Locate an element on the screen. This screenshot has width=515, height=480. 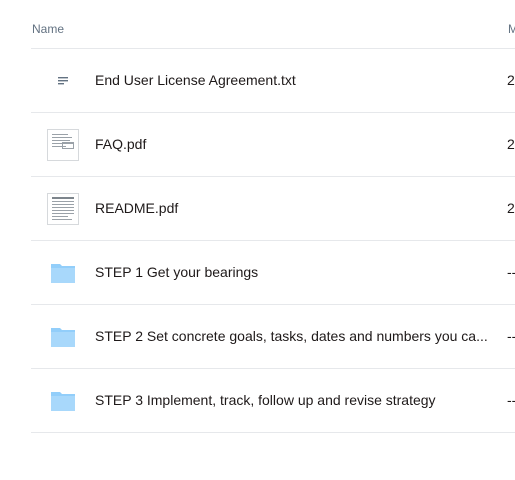
folder-row: STEP 1 Get your bearings -- is located at coordinates (273, 273).